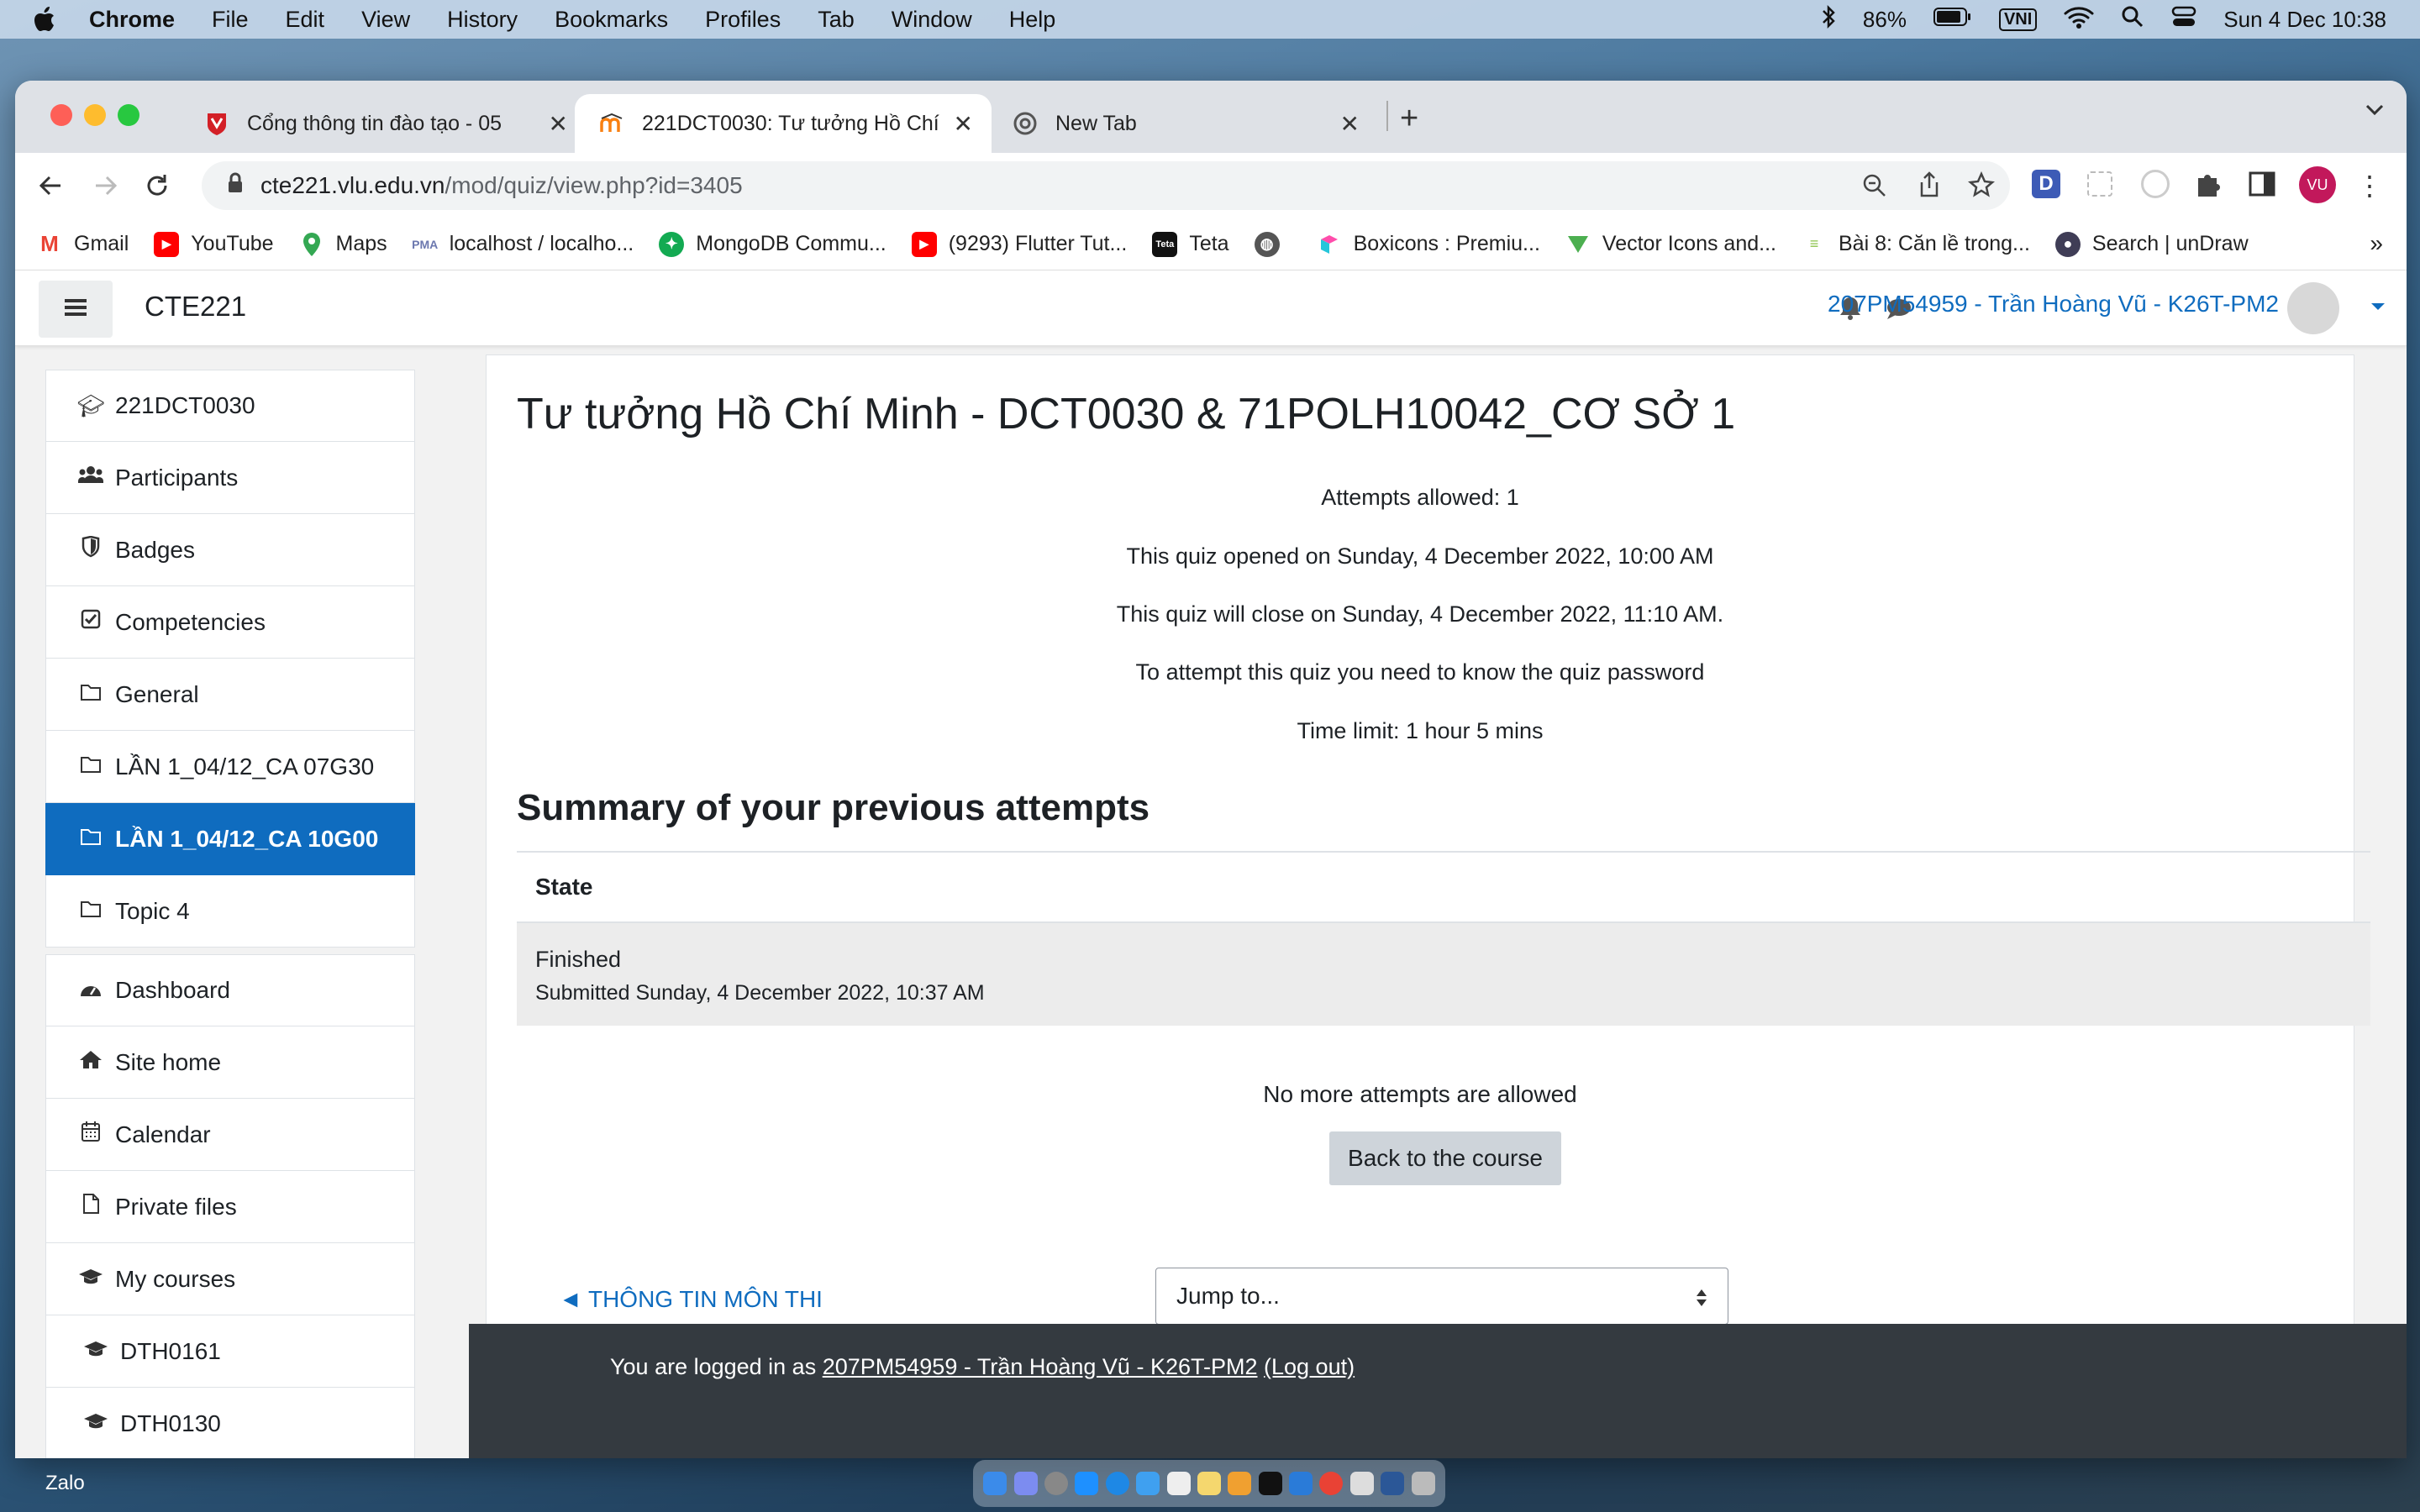 This screenshot has height=1512, width=2420. What do you see at coordinates (230, 767) in the screenshot?
I see `drawer-item-section-0730: LẦN 1_04/12_CA 07G30` at bounding box center [230, 767].